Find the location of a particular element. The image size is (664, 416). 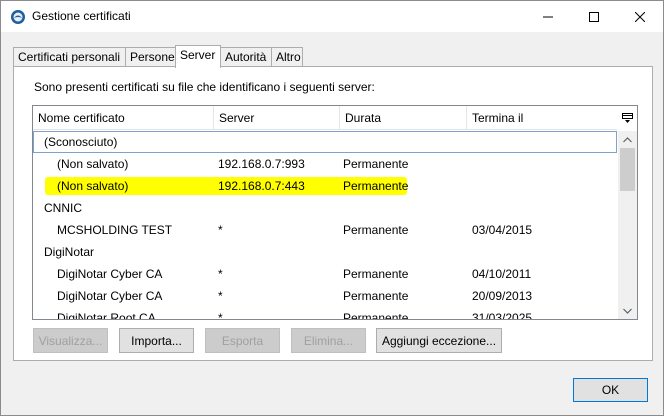

tab-persone: Persone is located at coordinates (151, 57).